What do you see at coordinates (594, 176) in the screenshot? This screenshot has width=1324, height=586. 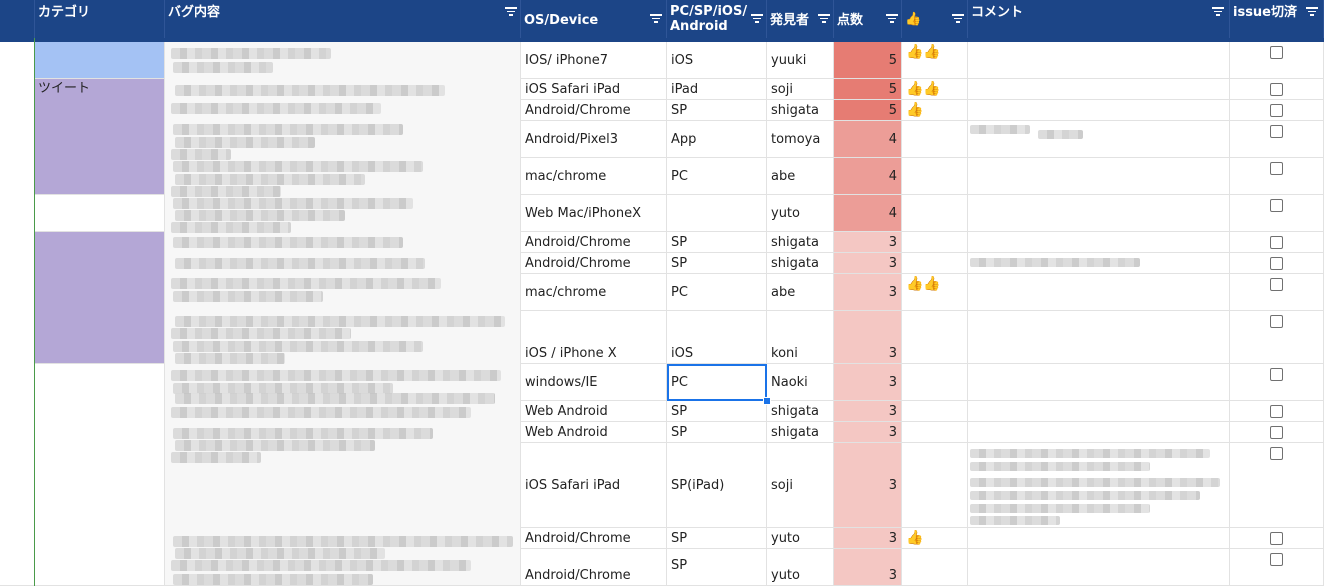 I see `os-device-cell: mac/chrome` at bounding box center [594, 176].